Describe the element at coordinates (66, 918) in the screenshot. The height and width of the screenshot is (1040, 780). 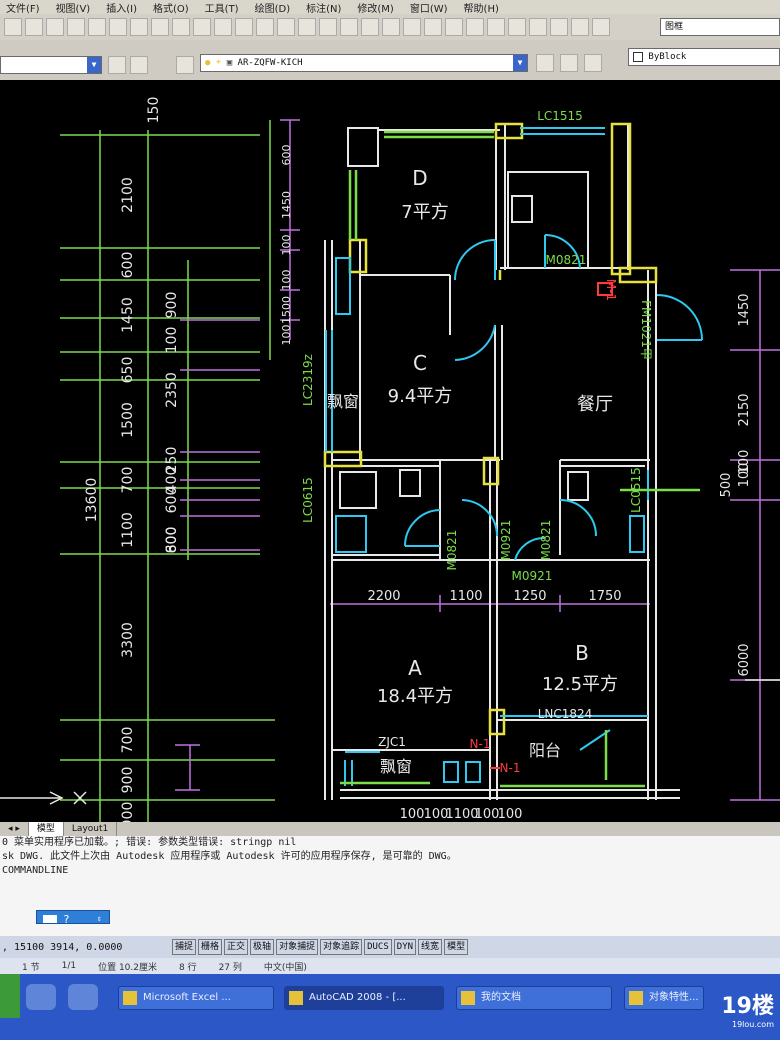
I see `help-icon: ?` at that location.